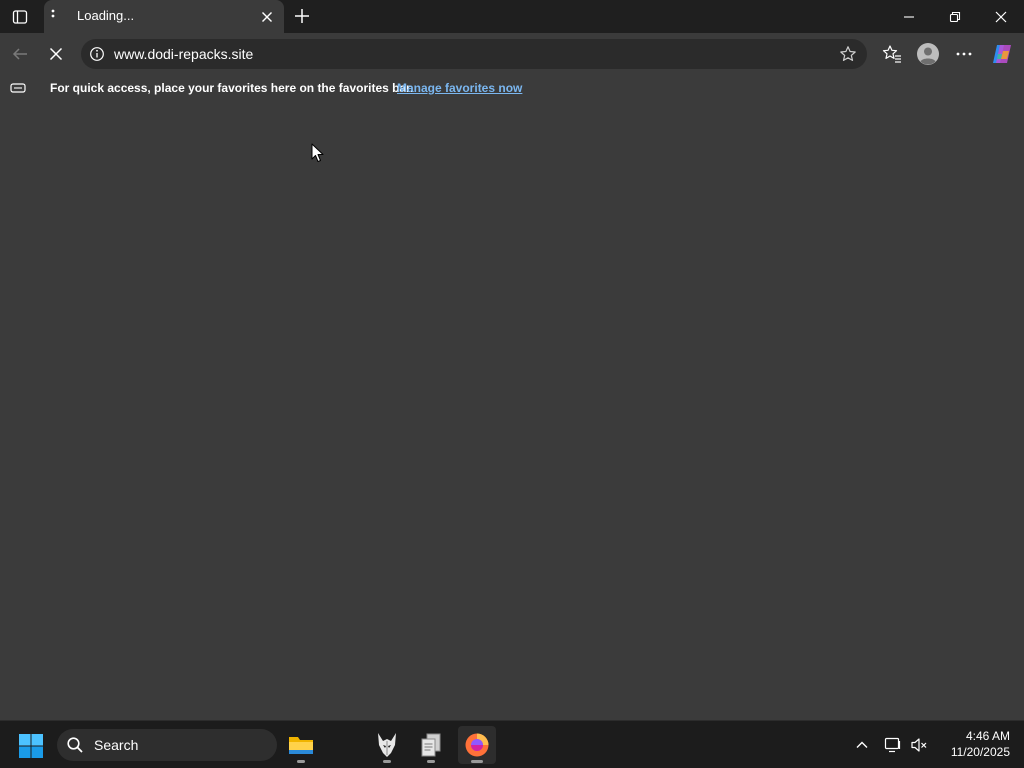  Describe the element at coordinates (848, 54) in the screenshot. I see `add-favorite-star-icon` at that location.